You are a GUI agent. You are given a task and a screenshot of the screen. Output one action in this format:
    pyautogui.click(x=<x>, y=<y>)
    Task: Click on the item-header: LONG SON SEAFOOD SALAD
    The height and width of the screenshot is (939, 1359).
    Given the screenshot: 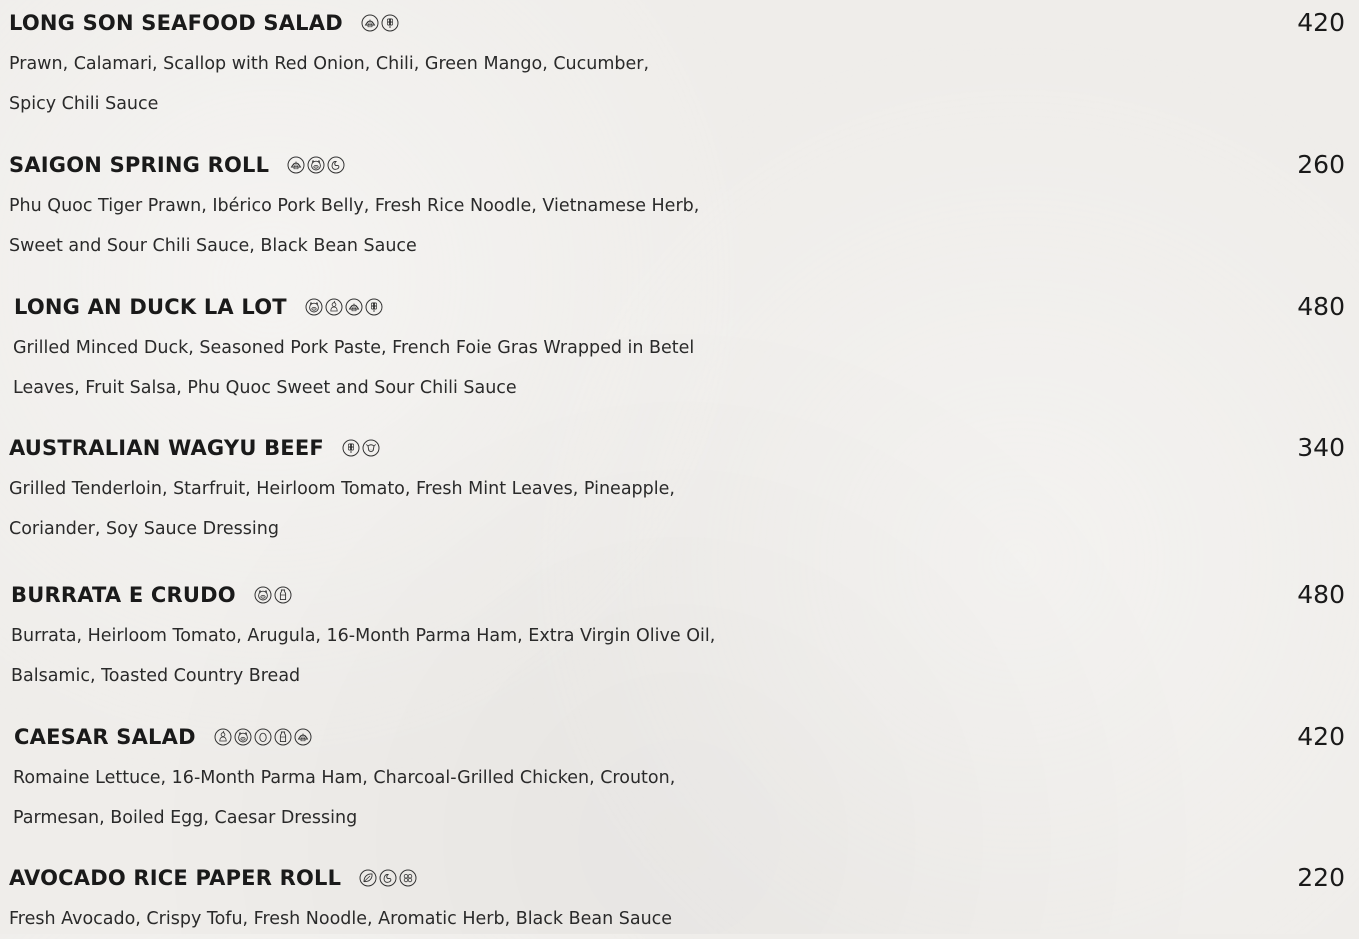 What is the action you would take?
    pyautogui.click(x=204, y=23)
    